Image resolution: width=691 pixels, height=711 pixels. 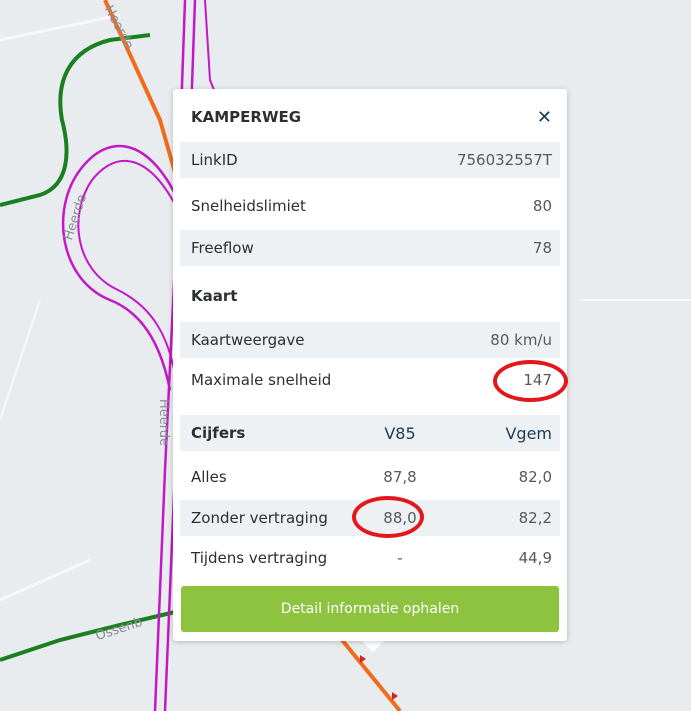 I want to click on popup-title: KAMPERWEG, so click(x=246, y=117).